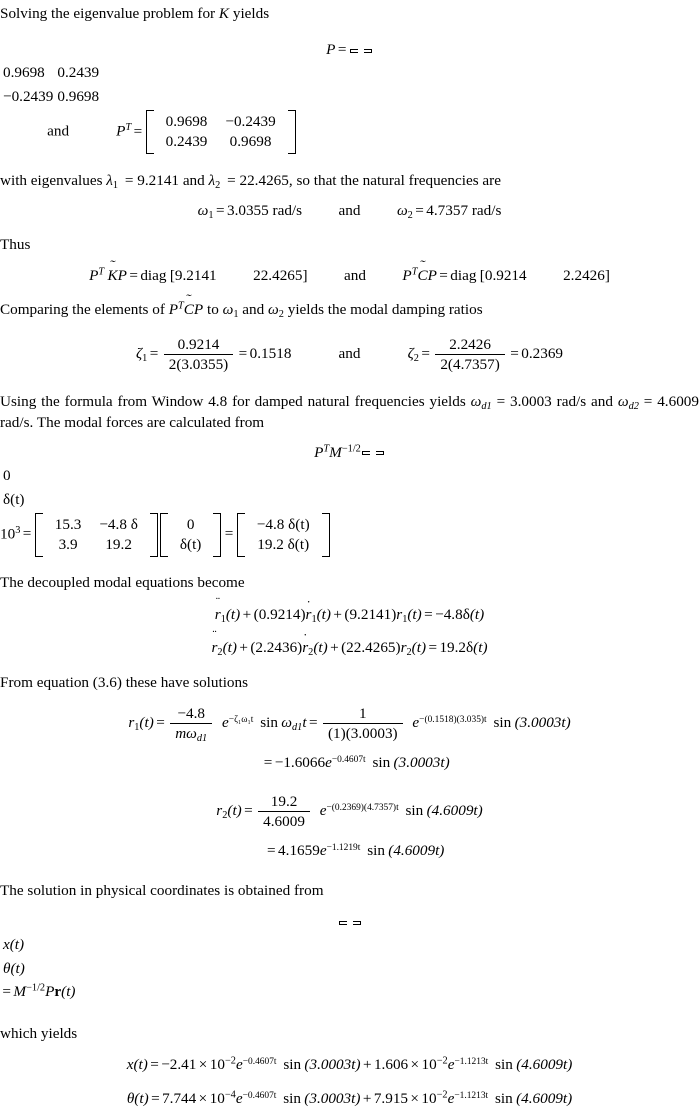 The width and height of the screenshot is (699, 1109). What do you see at coordinates (243, 354) in the screenshot?
I see `zeta1-equals-2: =` at bounding box center [243, 354].